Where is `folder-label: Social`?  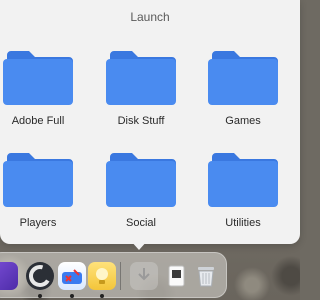 folder-label: Social is located at coordinates (141, 223).